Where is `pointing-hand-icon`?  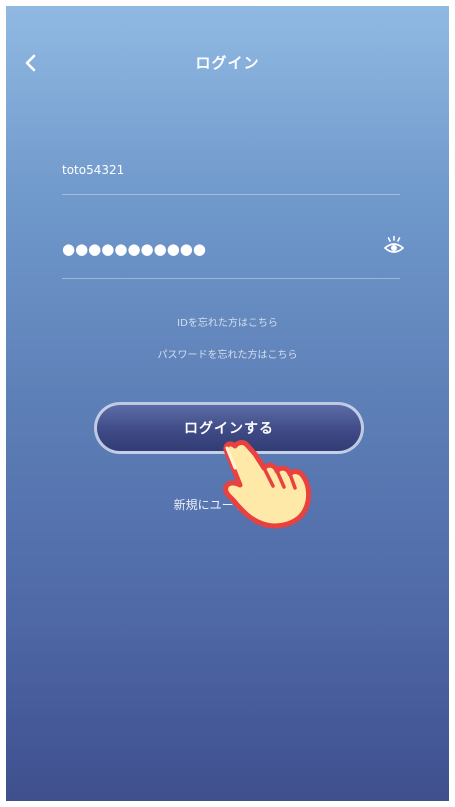
pointing-hand-icon is located at coordinates (267, 484).